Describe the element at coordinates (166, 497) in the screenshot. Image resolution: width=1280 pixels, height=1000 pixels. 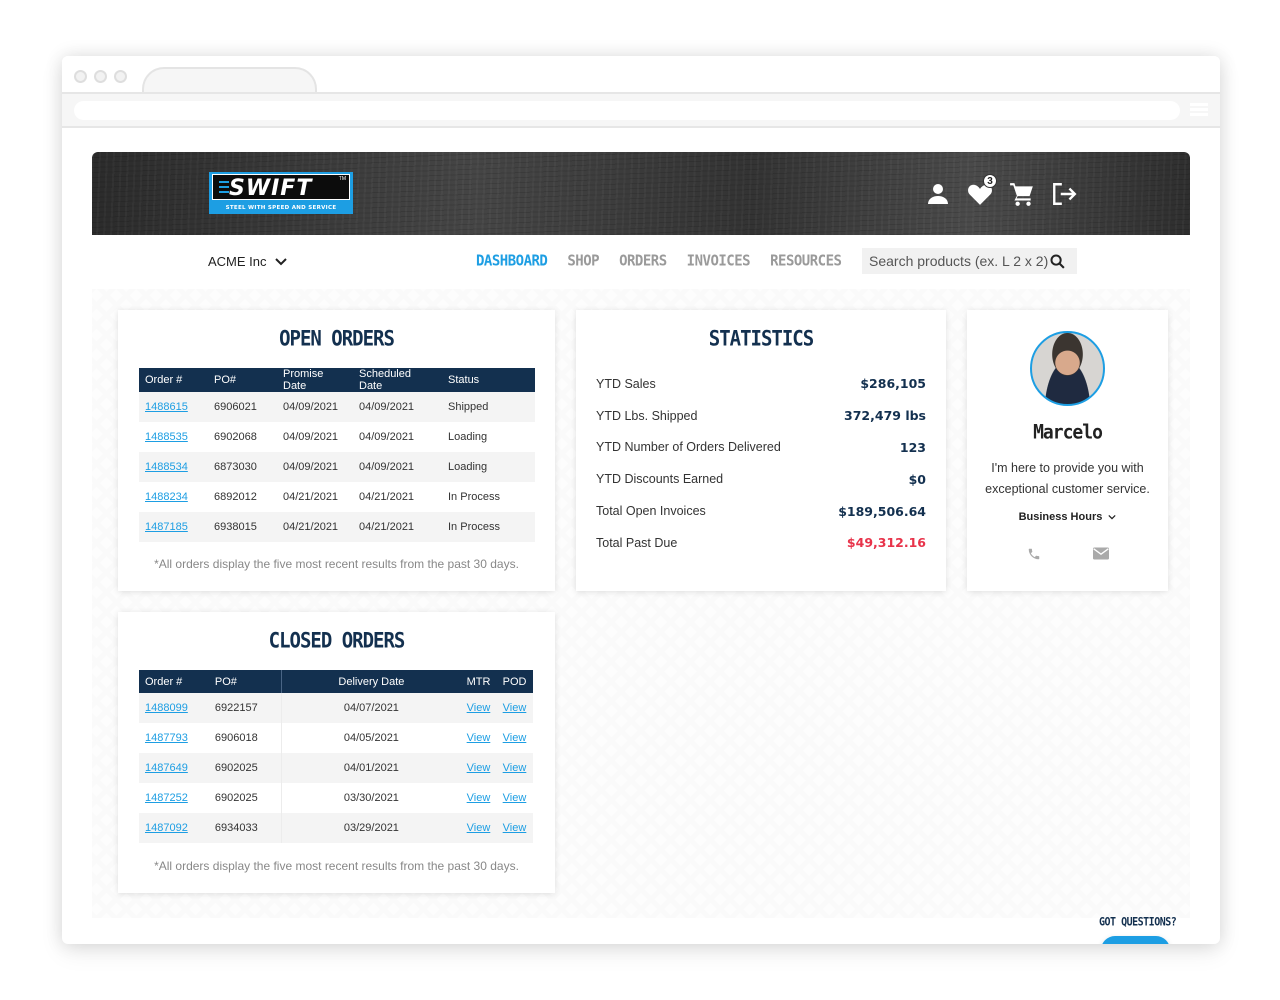
I see `order-number-link: 1488234` at that location.